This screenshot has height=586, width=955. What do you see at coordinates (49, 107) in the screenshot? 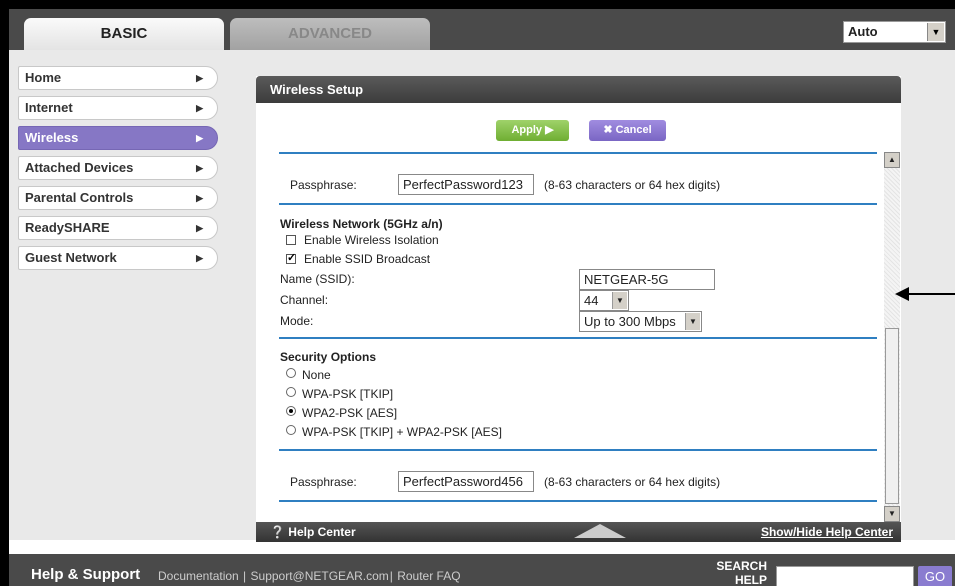
I see `sidebar-item-label: Internet` at bounding box center [49, 107].